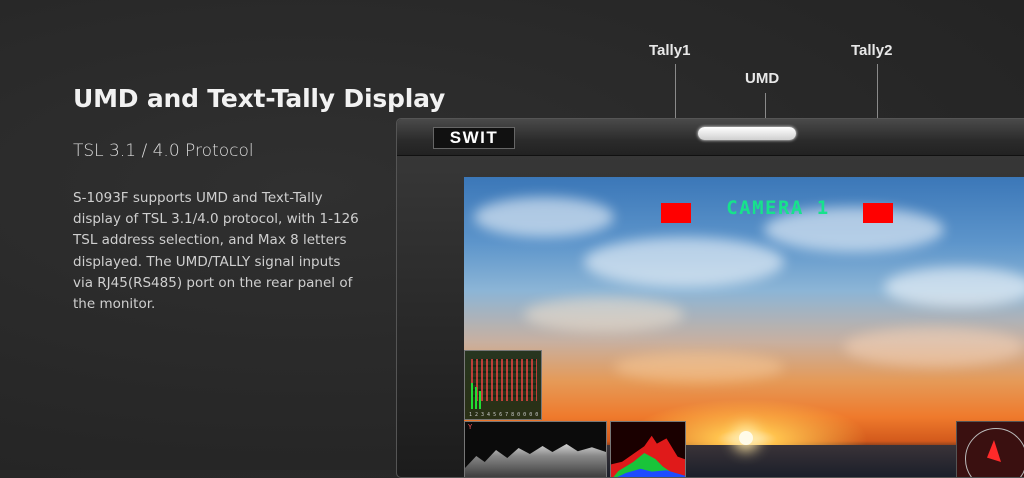 Image resolution: width=1024 pixels, height=478 pixels. Describe the element at coordinates (503, 385) in the screenshot. I see `audio-meter: 1 2 3 4 5 6 7 8 0 0 0 0` at that location.